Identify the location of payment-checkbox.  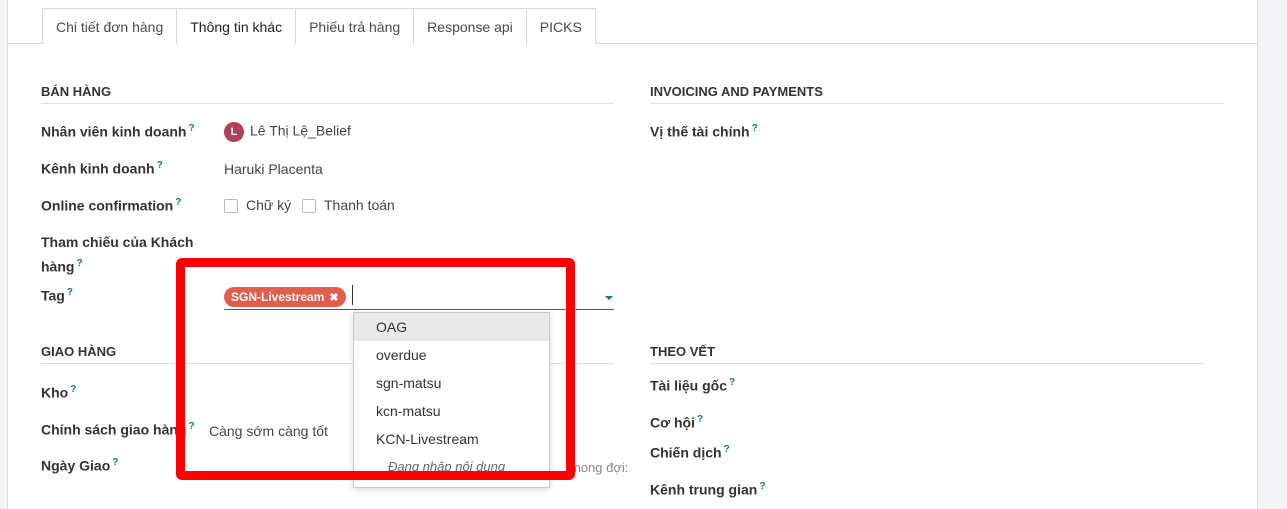
(309, 206).